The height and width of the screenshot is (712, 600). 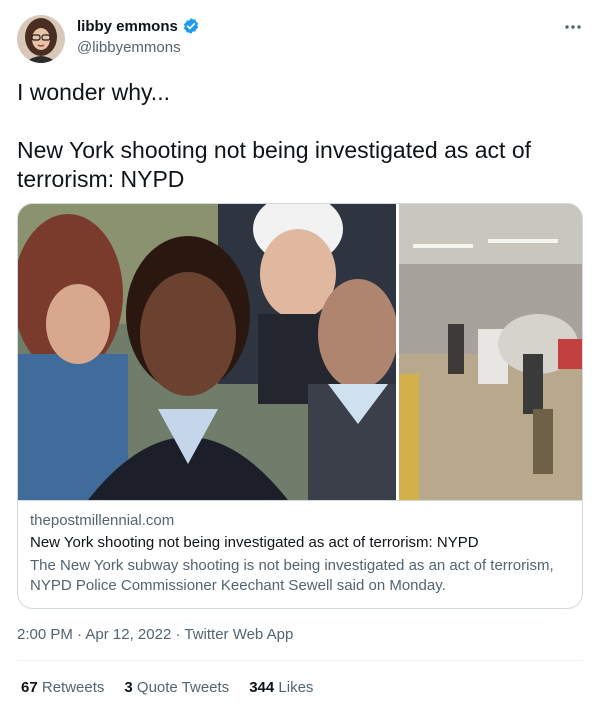 I want to click on quote-tweets-label: Quote Tweets, so click(x=183, y=687).